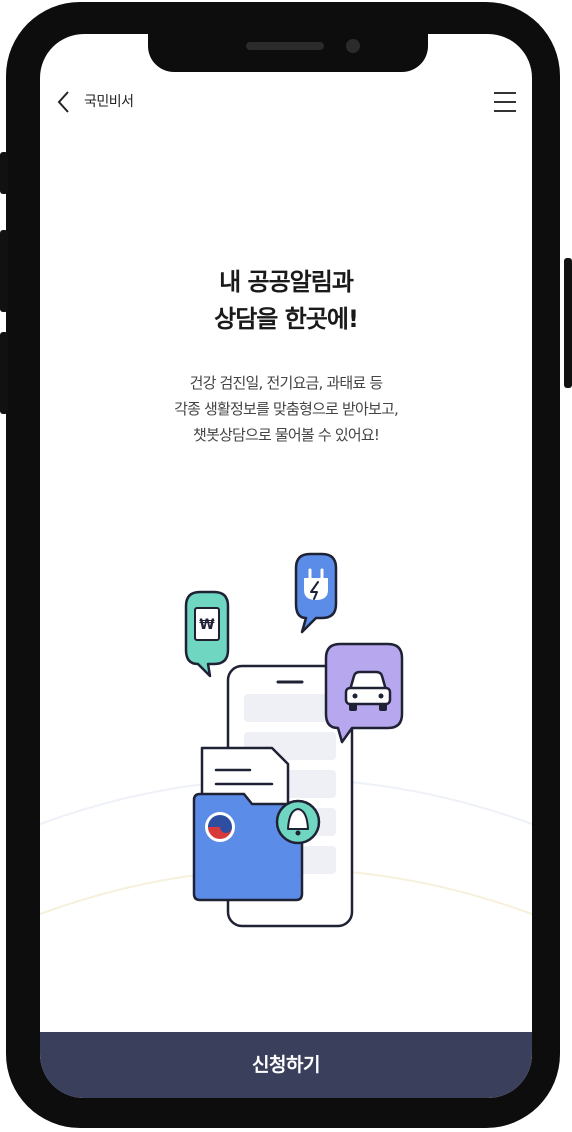 The height and width of the screenshot is (1132, 572). I want to click on headline-line: 내 공공알림과, so click(286, 282).